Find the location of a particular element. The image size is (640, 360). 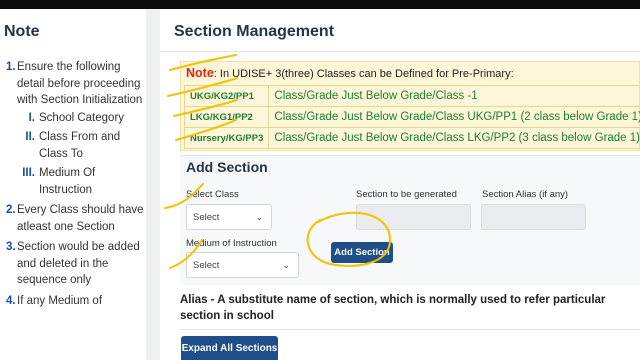

note-sub-item: II. Class From and Class To is located at coordinates (81, 145).